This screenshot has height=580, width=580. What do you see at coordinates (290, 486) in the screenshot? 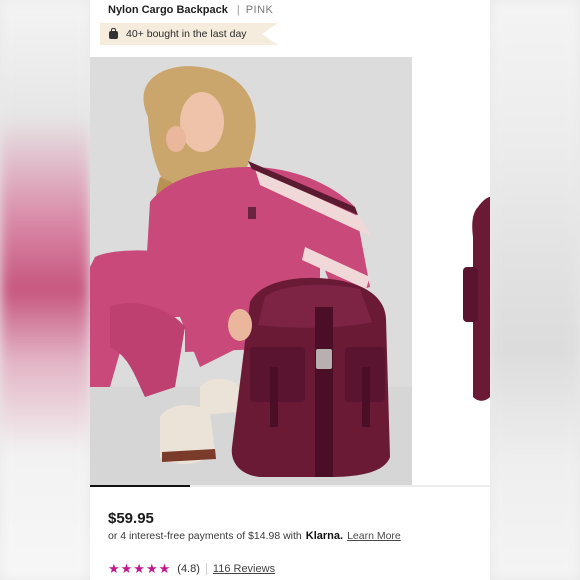
I see `gallery-scroll-track` at bounding box center [290, 486].